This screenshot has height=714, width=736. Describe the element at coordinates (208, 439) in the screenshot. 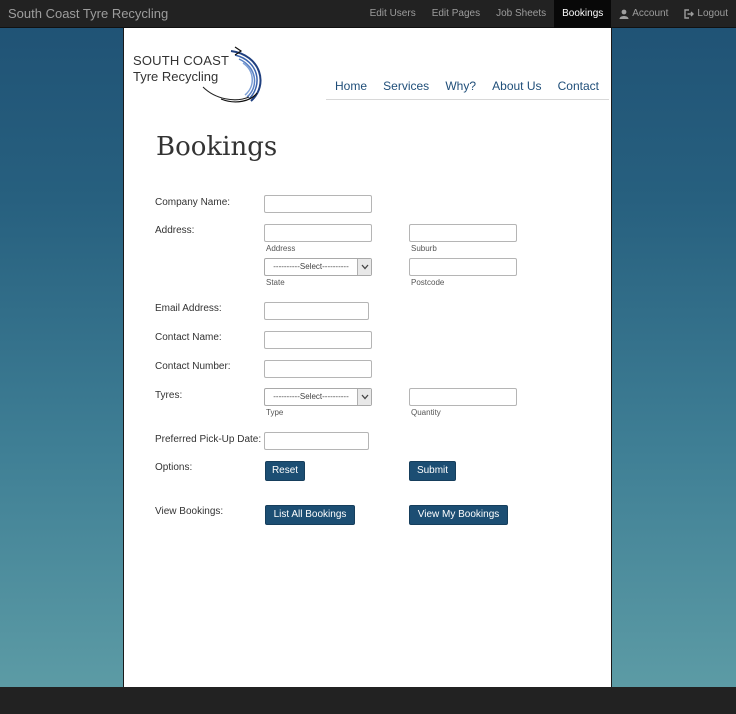

I see `pickup-date-label: Preferred Pick-Up Date:` at that location.